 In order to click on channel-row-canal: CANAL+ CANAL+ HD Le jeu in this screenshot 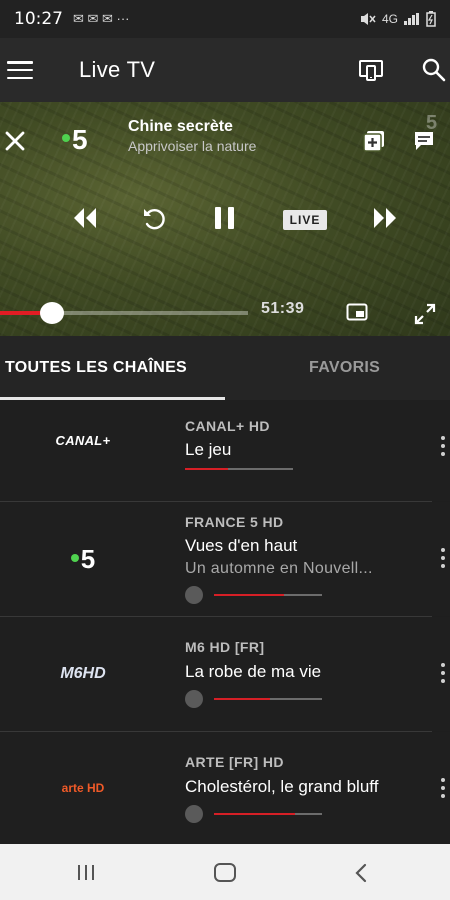, I will do `click(225, 450)`.